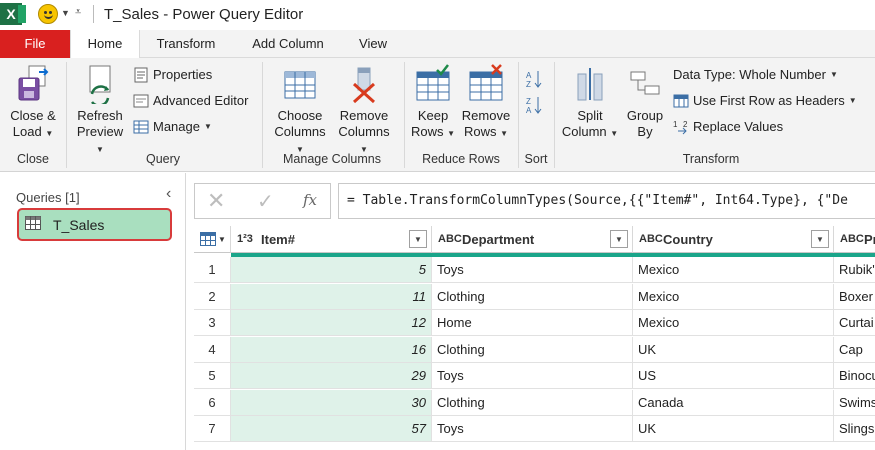 The width and height of the screenshot is (875, 450). I want to click on row-number: 1, so click(212, 270).